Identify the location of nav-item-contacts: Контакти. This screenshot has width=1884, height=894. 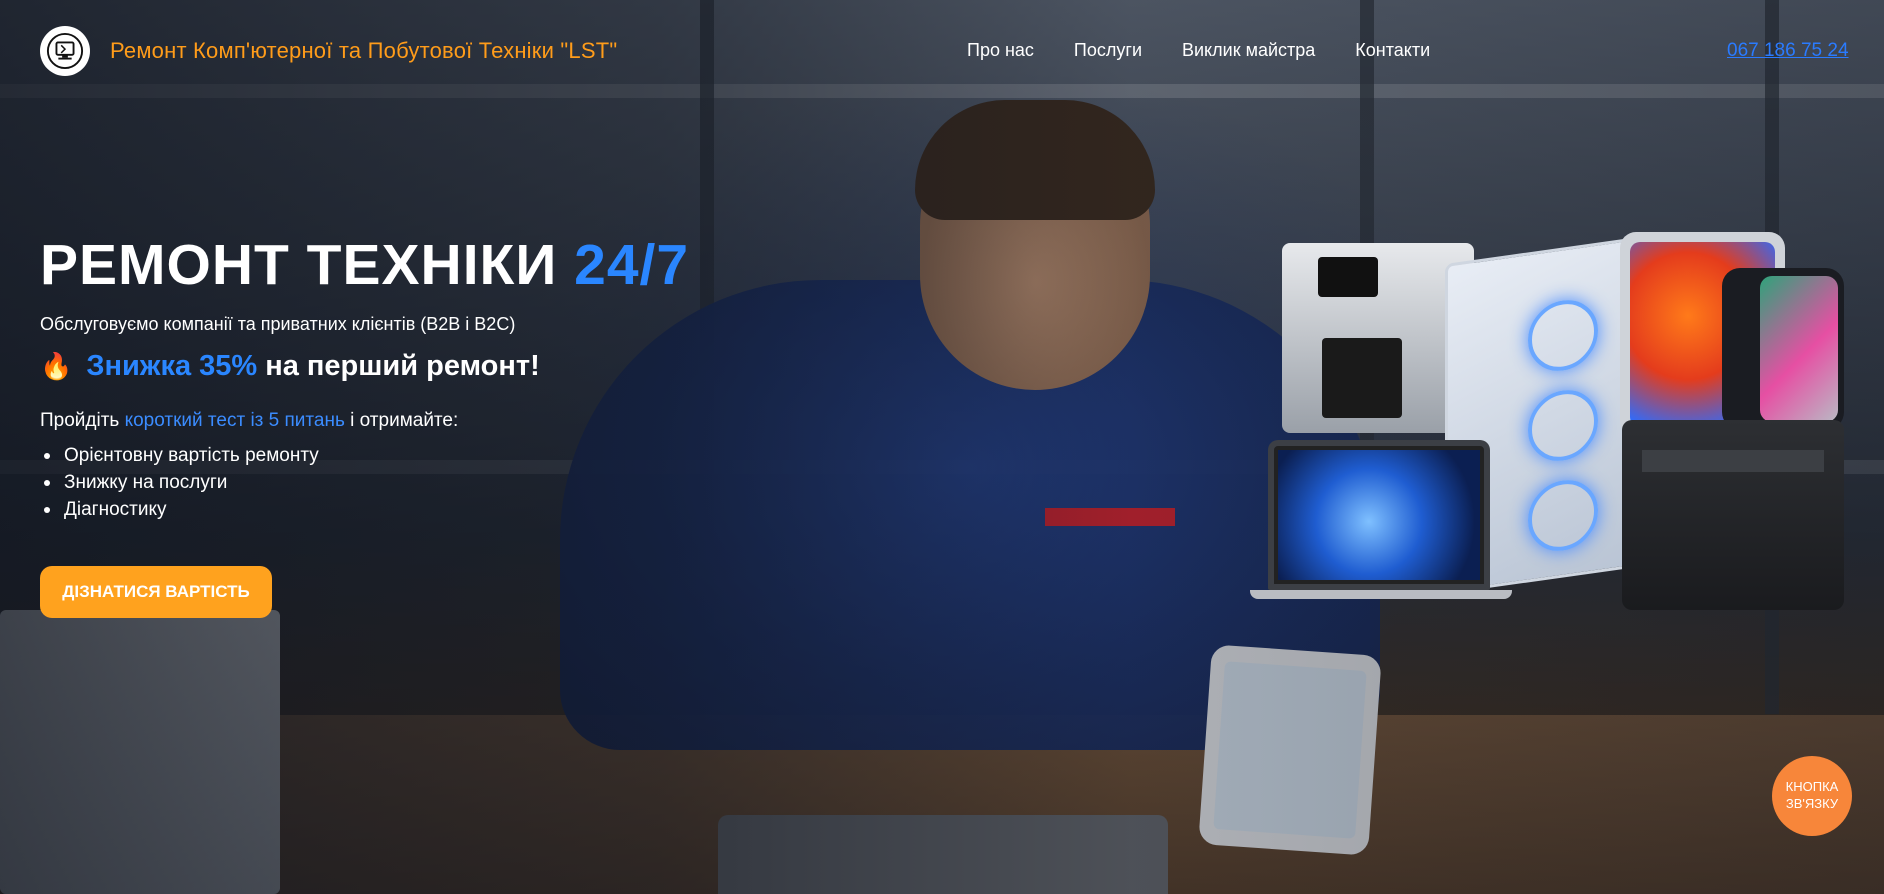
(1392, 50).